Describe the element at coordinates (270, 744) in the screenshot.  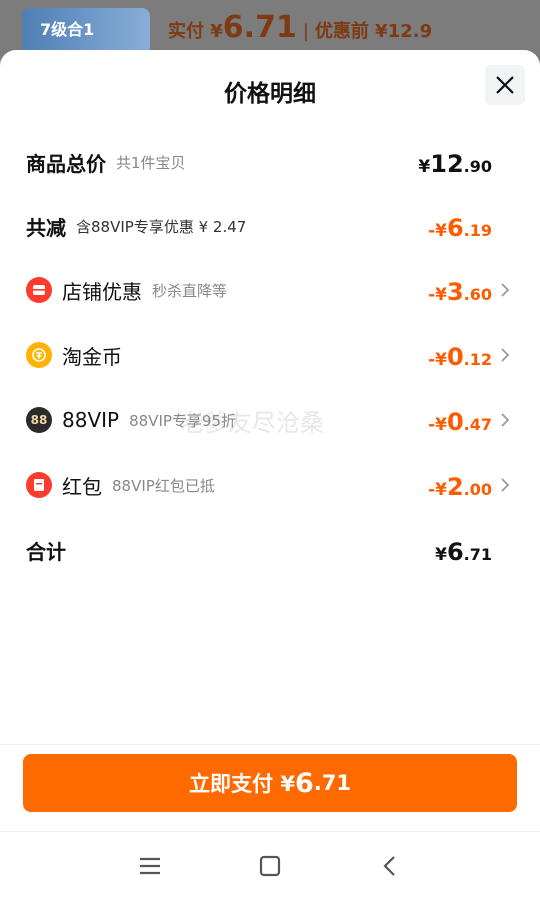
I see `divider` at that location.